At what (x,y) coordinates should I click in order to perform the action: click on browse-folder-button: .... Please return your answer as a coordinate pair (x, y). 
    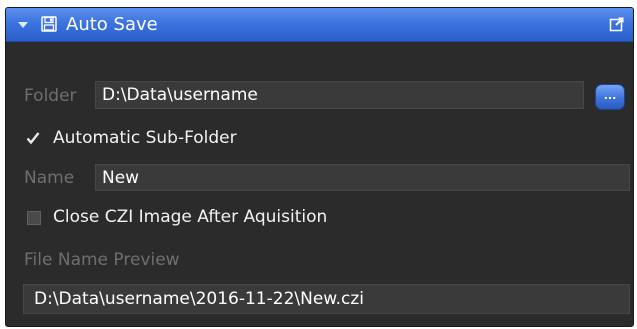
    Looking at the image, I should click on (610, 97).